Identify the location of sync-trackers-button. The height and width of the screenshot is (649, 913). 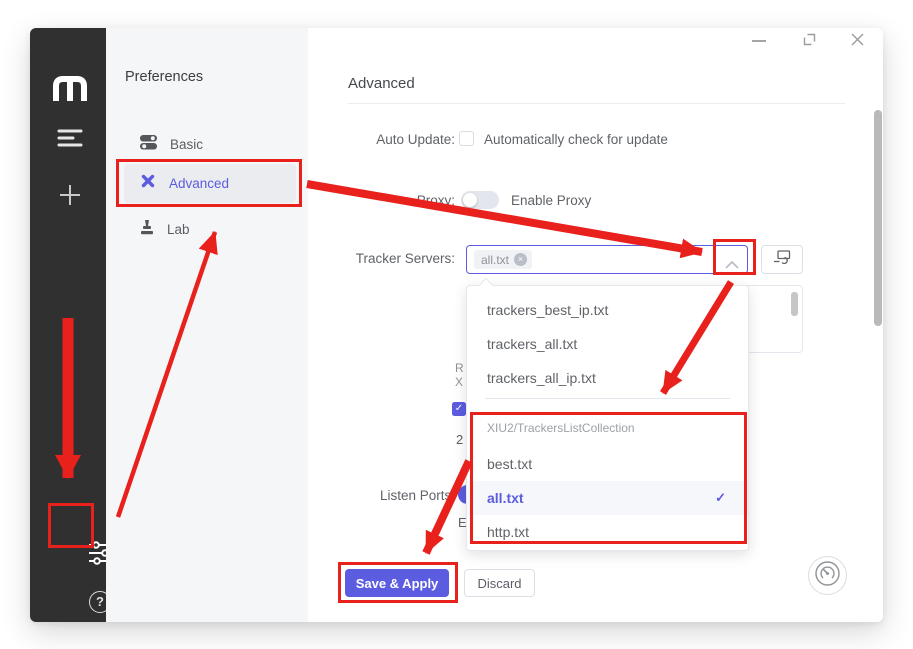
(782, 259).